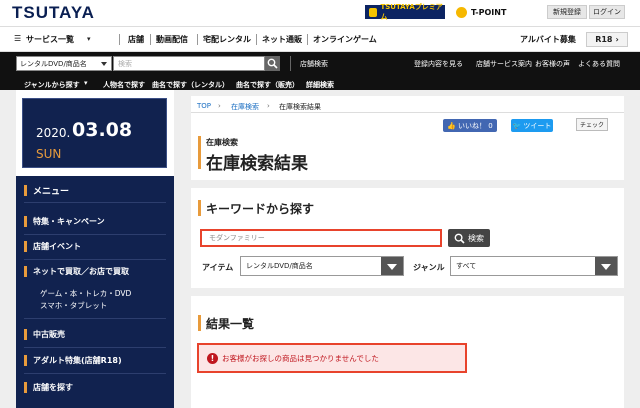  Describe the element at coordinates (212, 358) in the screenshot. I see `alert-icon: !` at that location.